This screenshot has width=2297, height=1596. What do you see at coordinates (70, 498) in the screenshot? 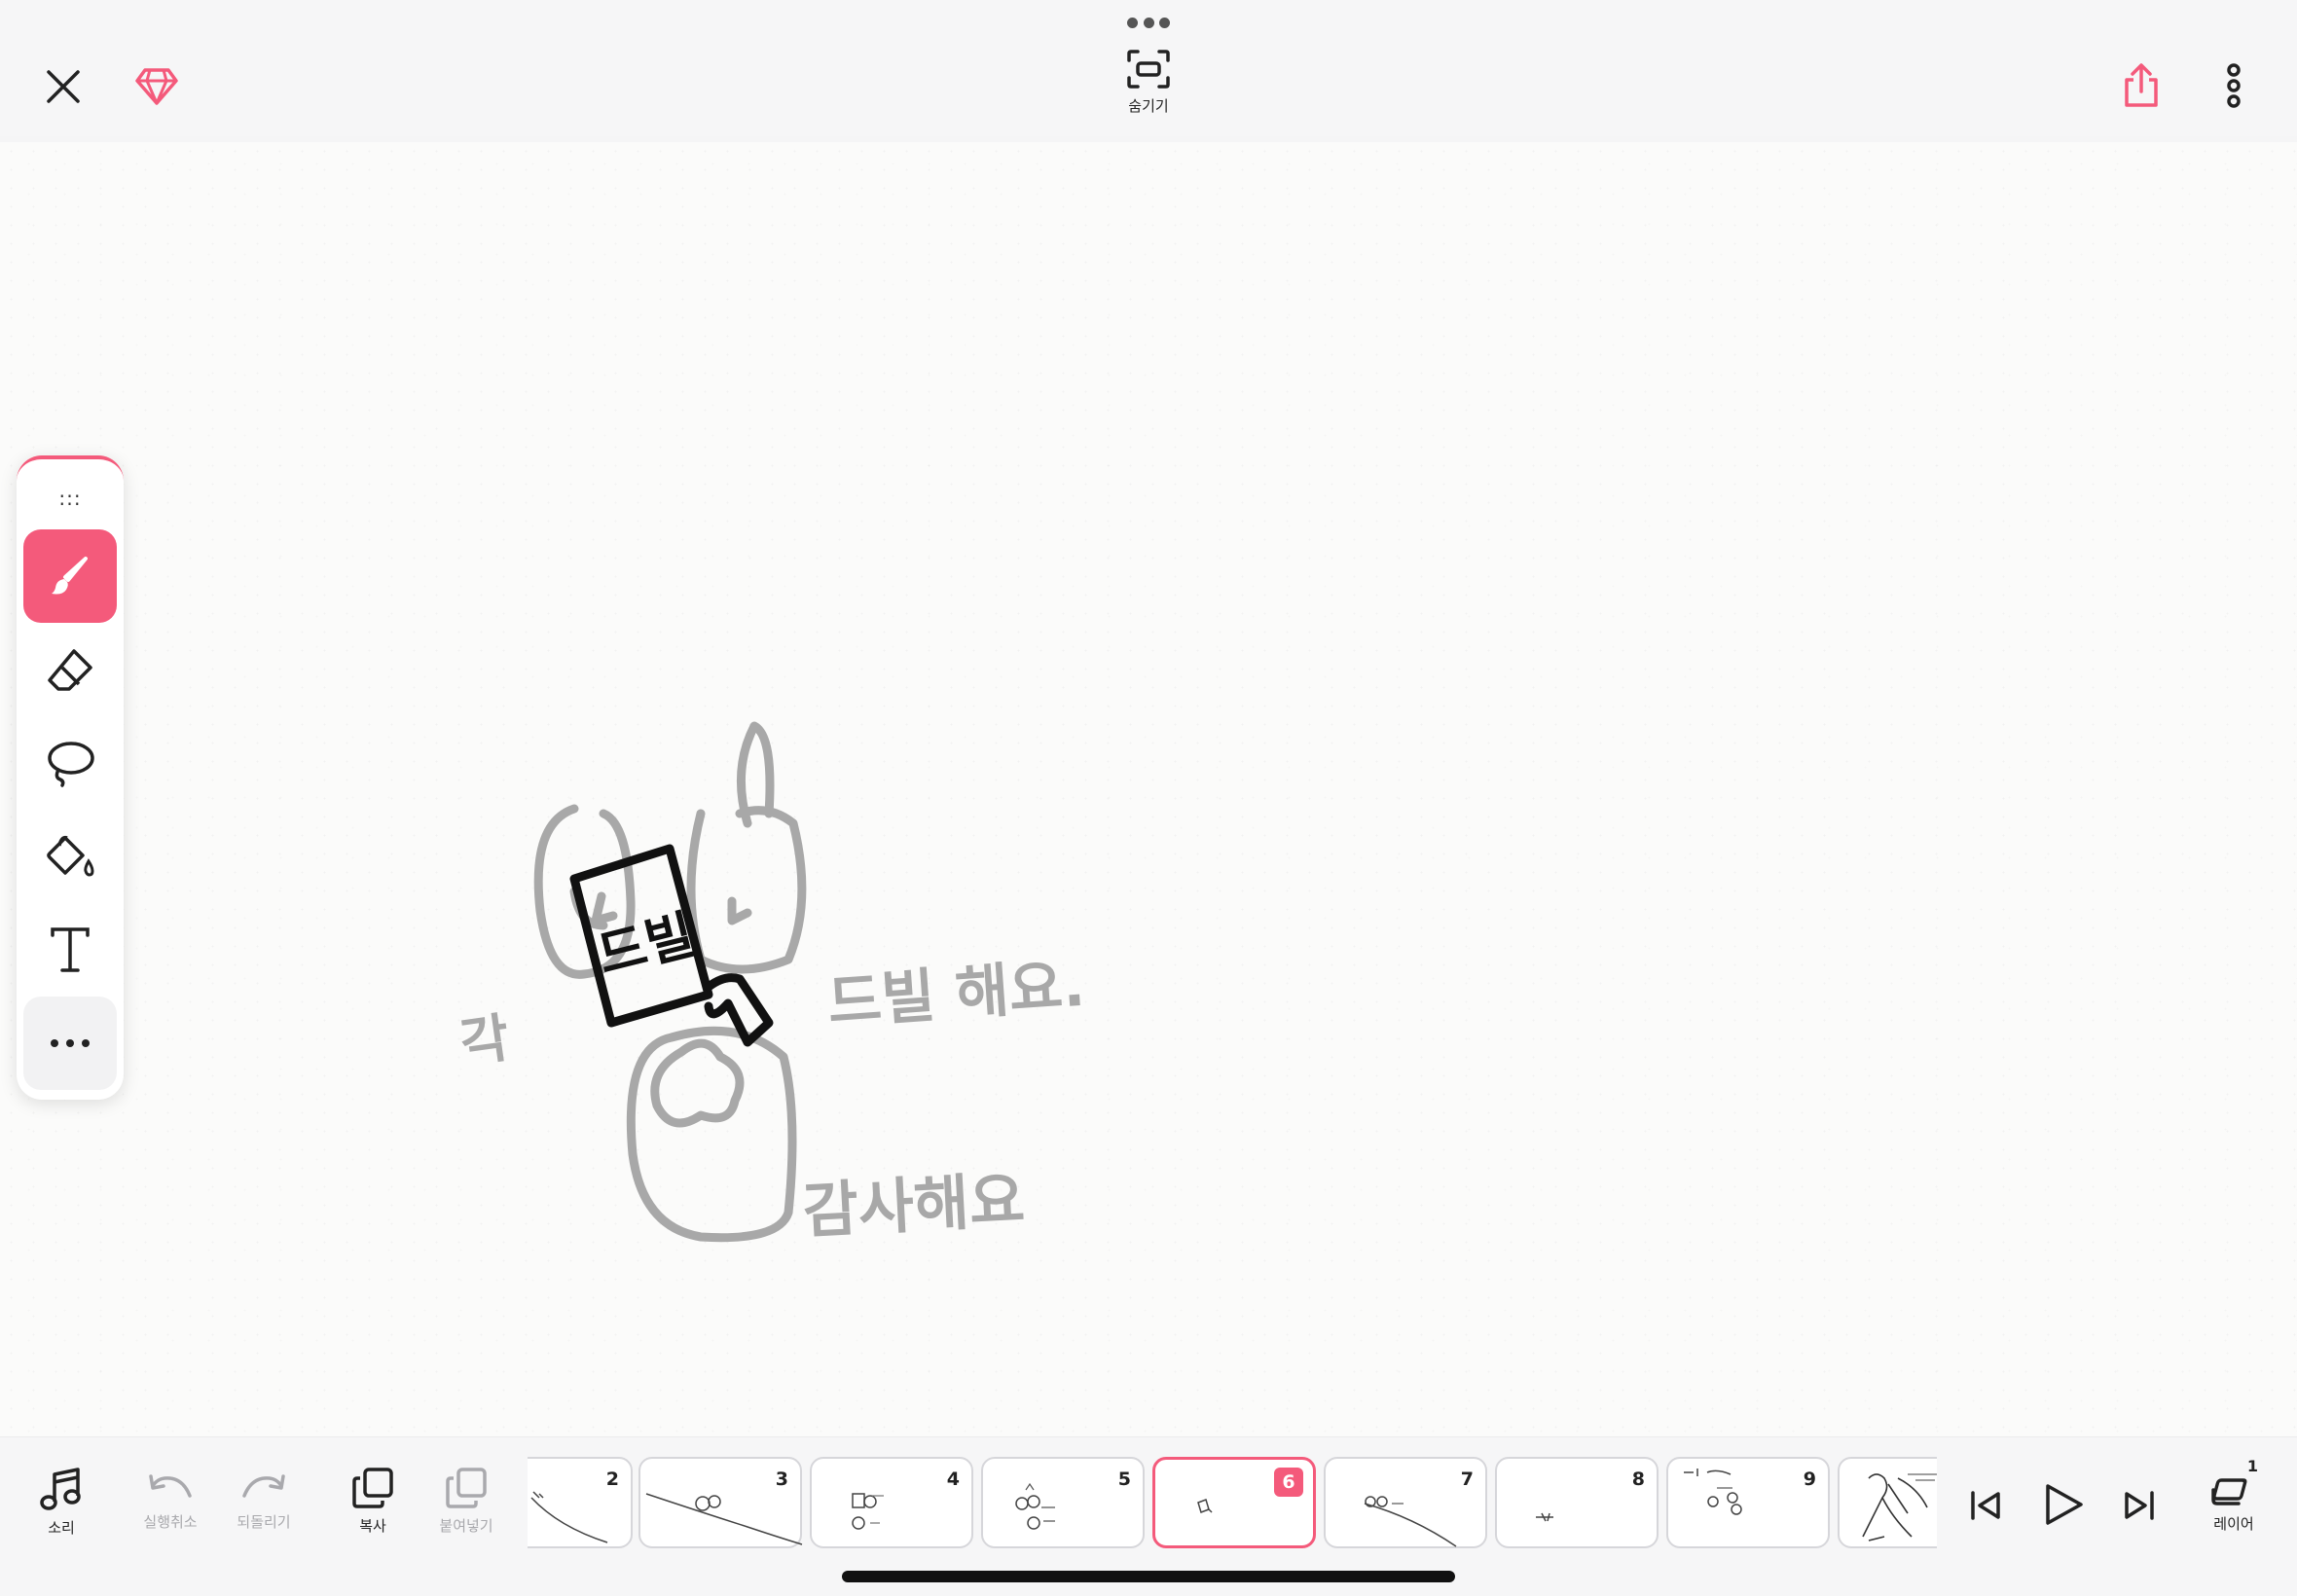
I see `tool-panel-drag-handle: :::` at bounding box center [70, 498].